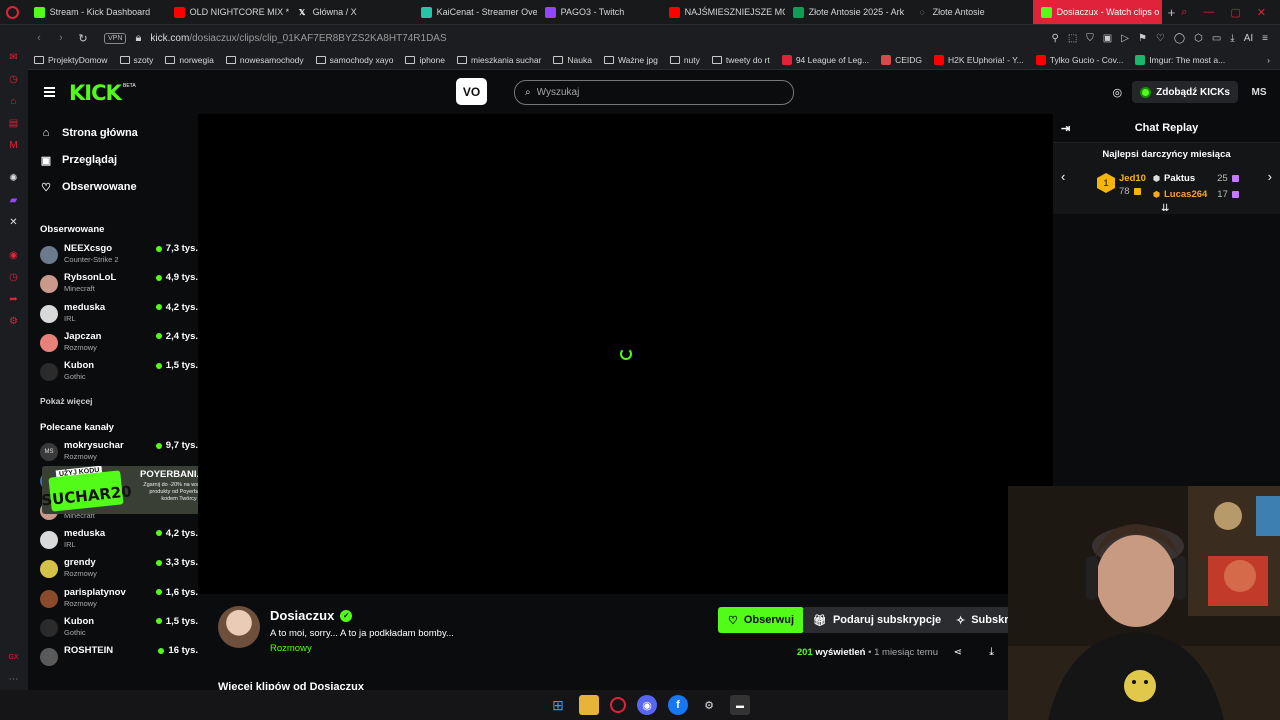 Image resolution: width=1280 pixels, height=720 pixels. I want to click on search-tabs-icon: ⌕, so click(1184, 12).